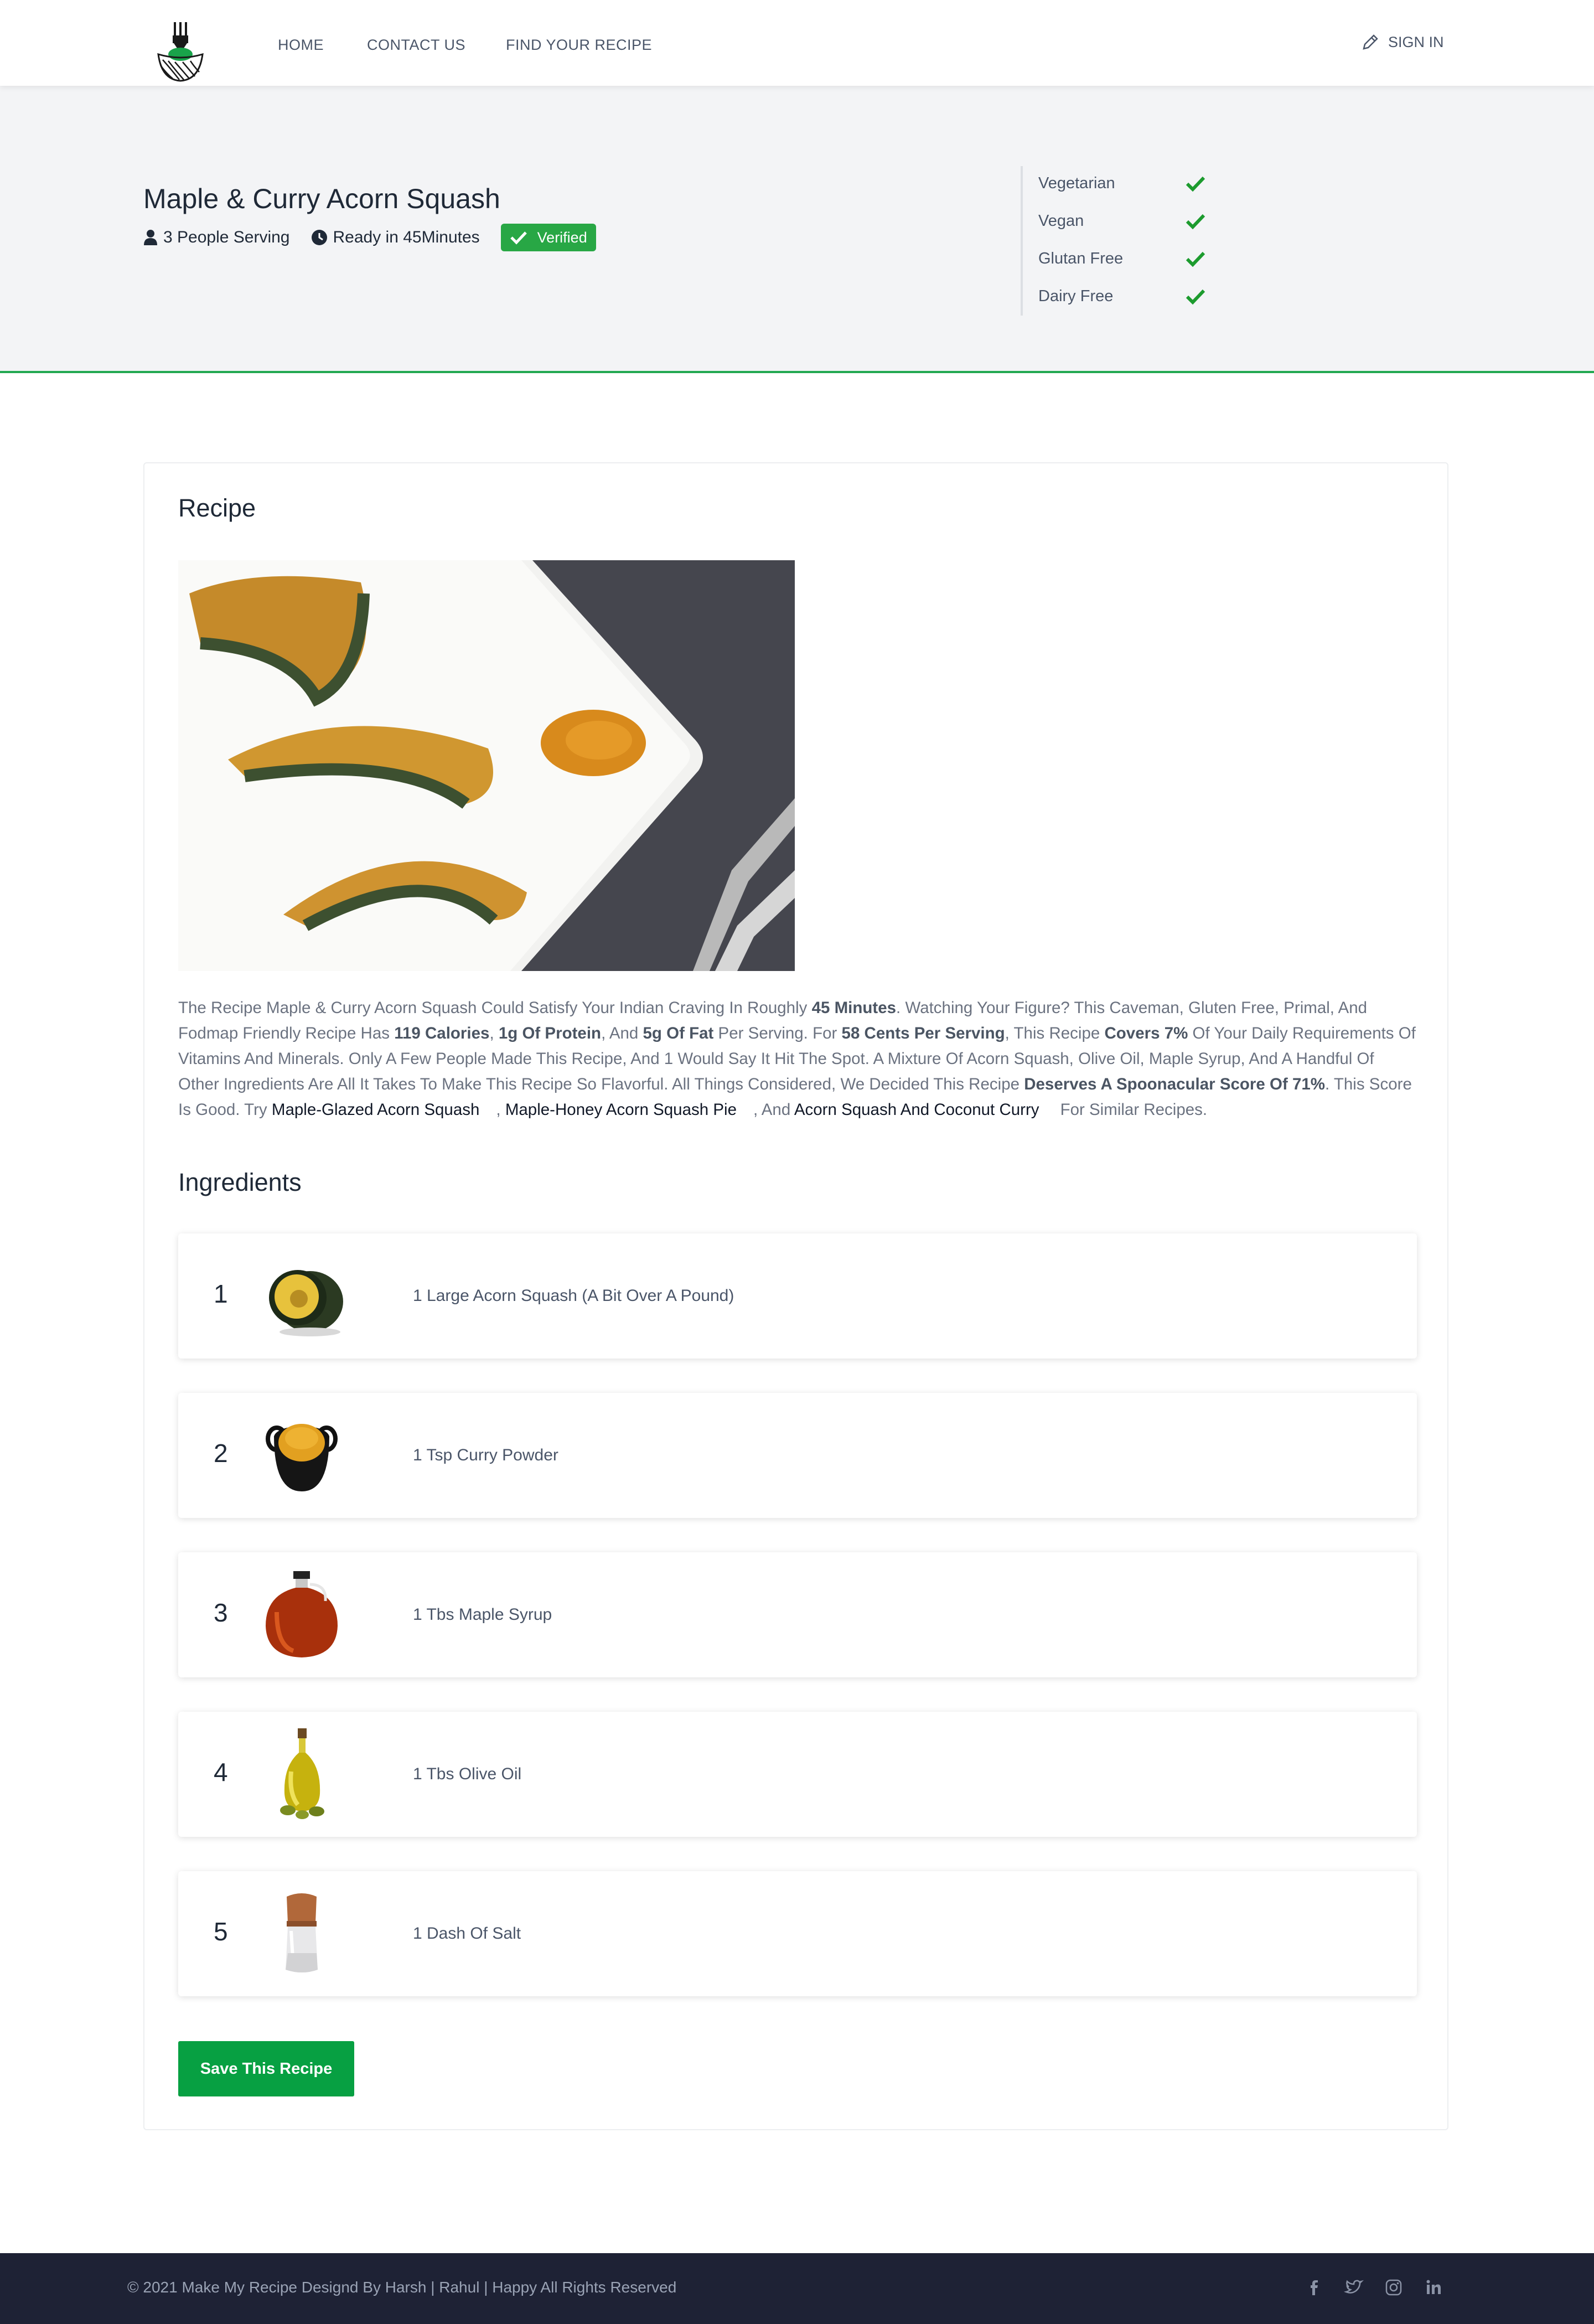  I want to click on diet-vegan-check-icon, so click(1195, 222).